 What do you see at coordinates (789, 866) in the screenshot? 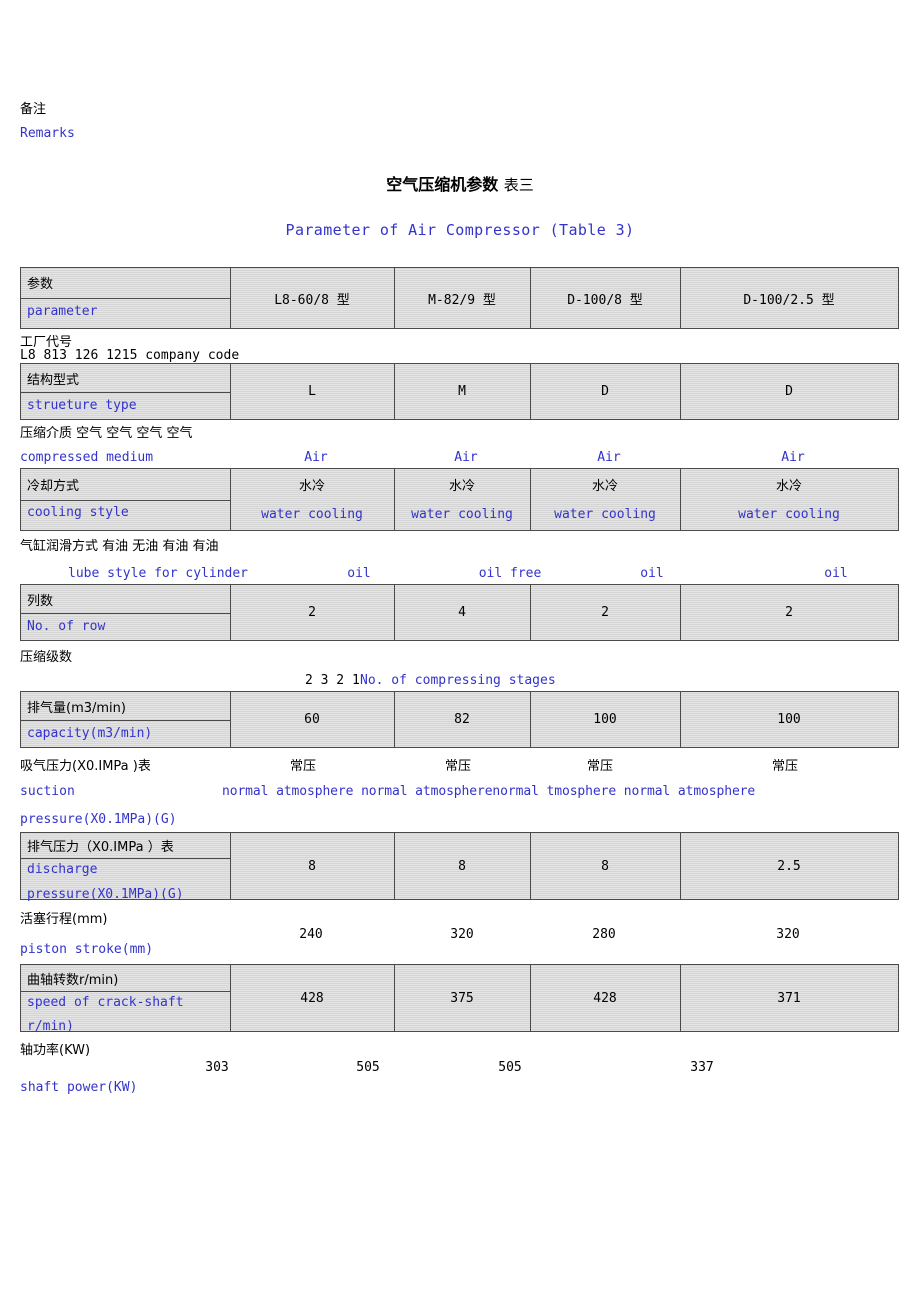
I see `cell-value: 2.5` at bounding box center [789, 866].